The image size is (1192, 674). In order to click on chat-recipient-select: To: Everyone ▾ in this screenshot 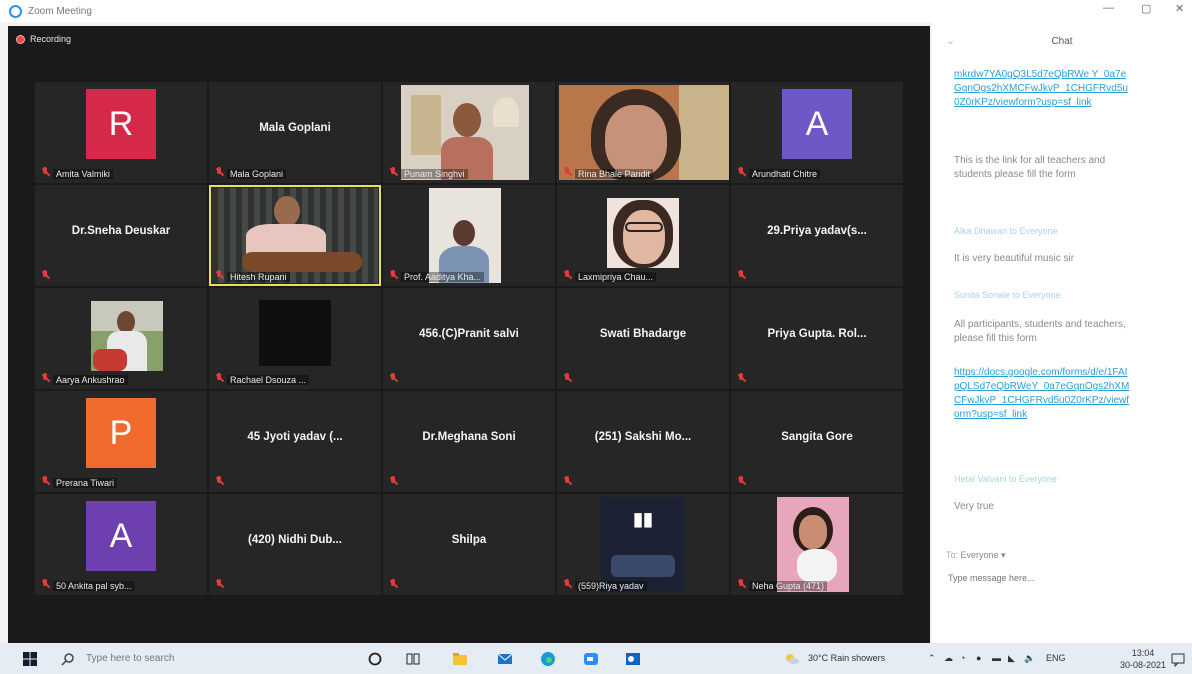, I will do `click(976, 555)`.